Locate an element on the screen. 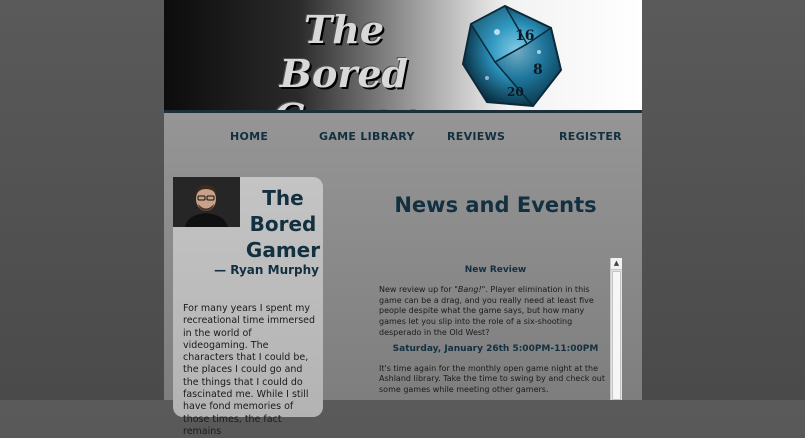 The width and height of the screenshot is (805, 438). main-nav: HOME GAME LIBRARY REVIEWS REGISTER is located at coordinates (403, 140).